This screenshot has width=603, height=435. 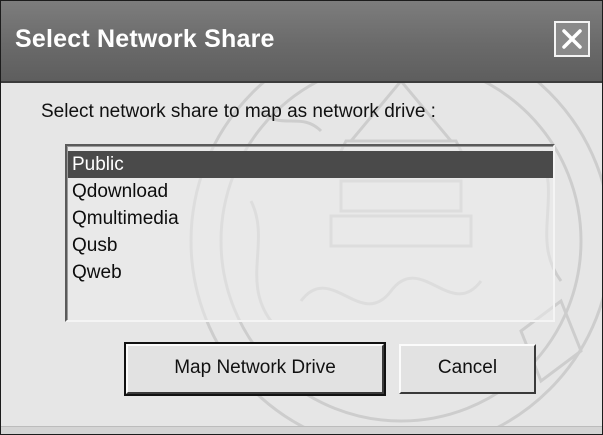 What do you see at coordinates (310, 272) in the screenshot?
I see `share-item-qweb: Qweb` at bounding box center [310, 272].